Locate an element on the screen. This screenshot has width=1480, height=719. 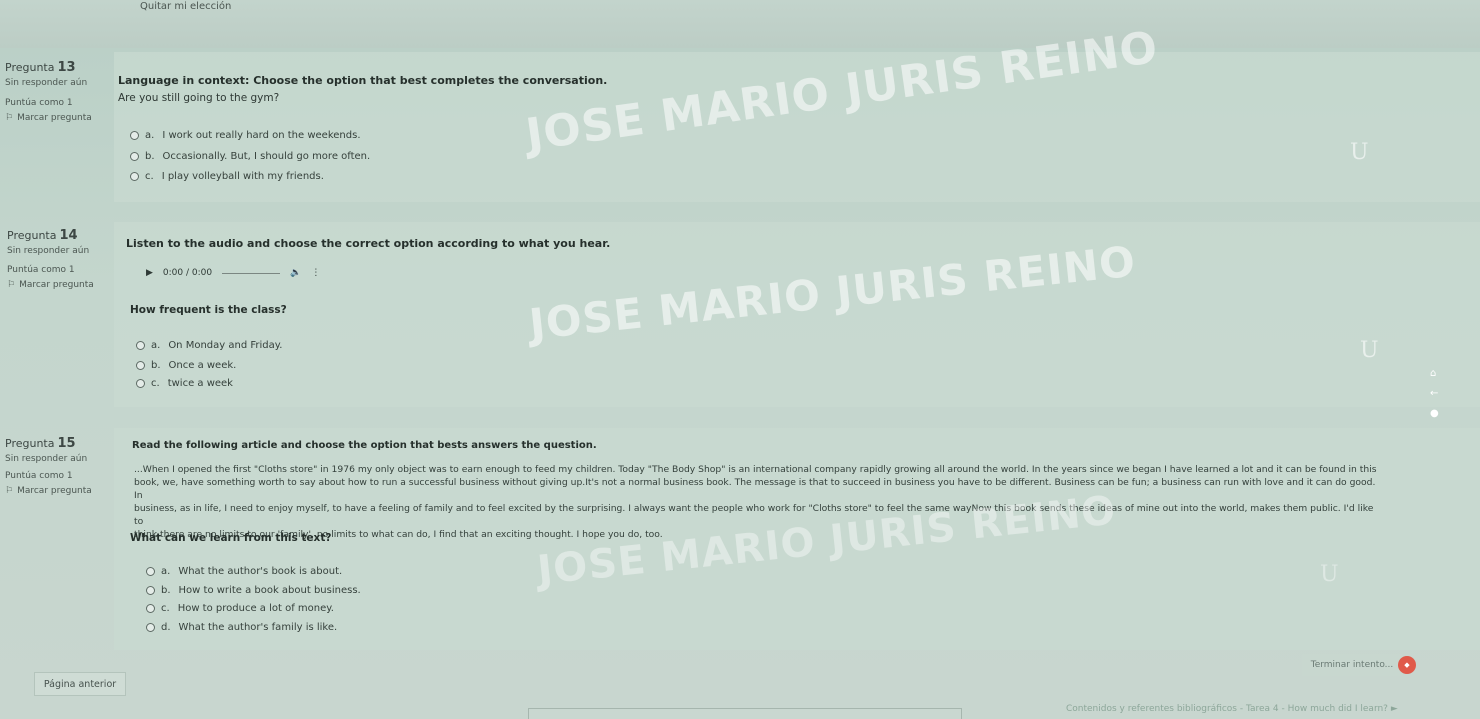
audio-time: 0:00 / 0:00 is located at coordinates (187, 273).